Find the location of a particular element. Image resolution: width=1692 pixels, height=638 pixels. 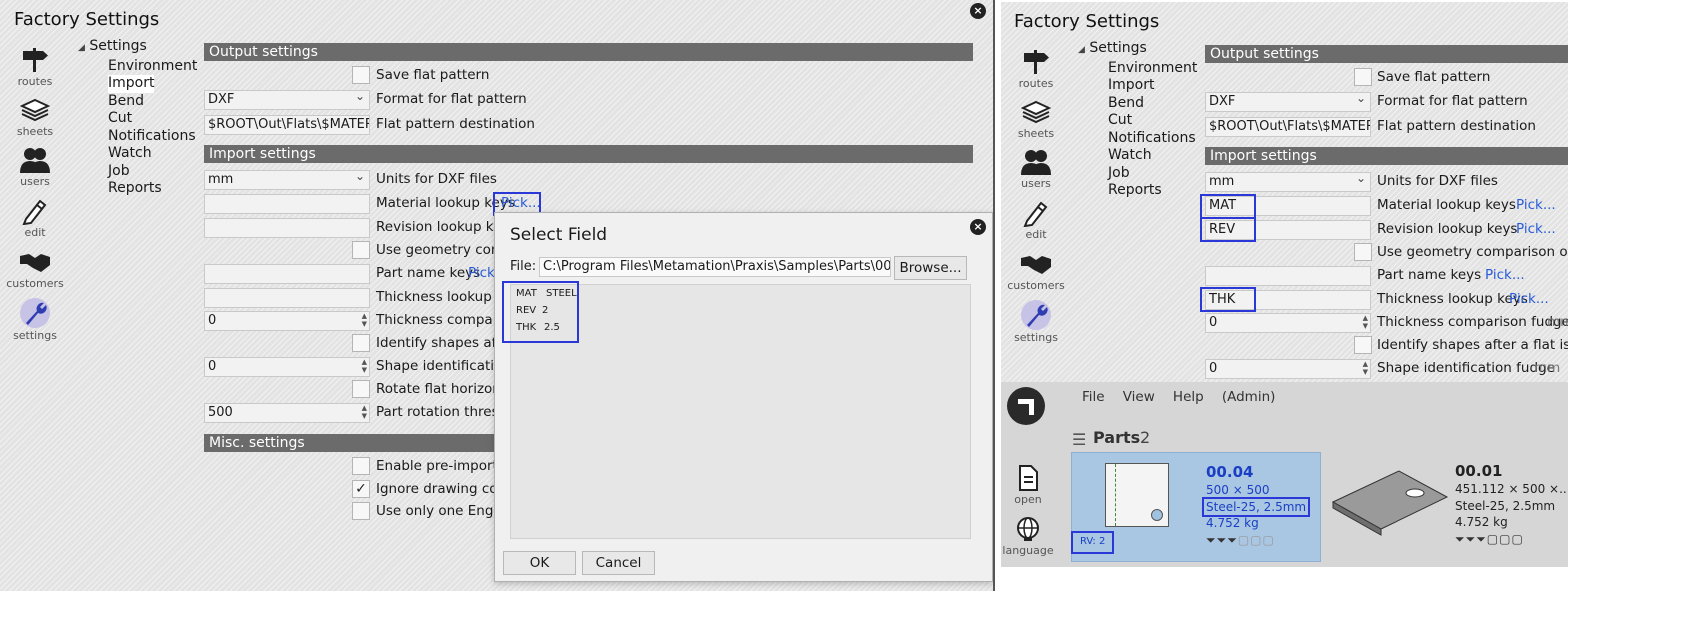

cancel-button: Cancel is located at coordinates (618, 563).